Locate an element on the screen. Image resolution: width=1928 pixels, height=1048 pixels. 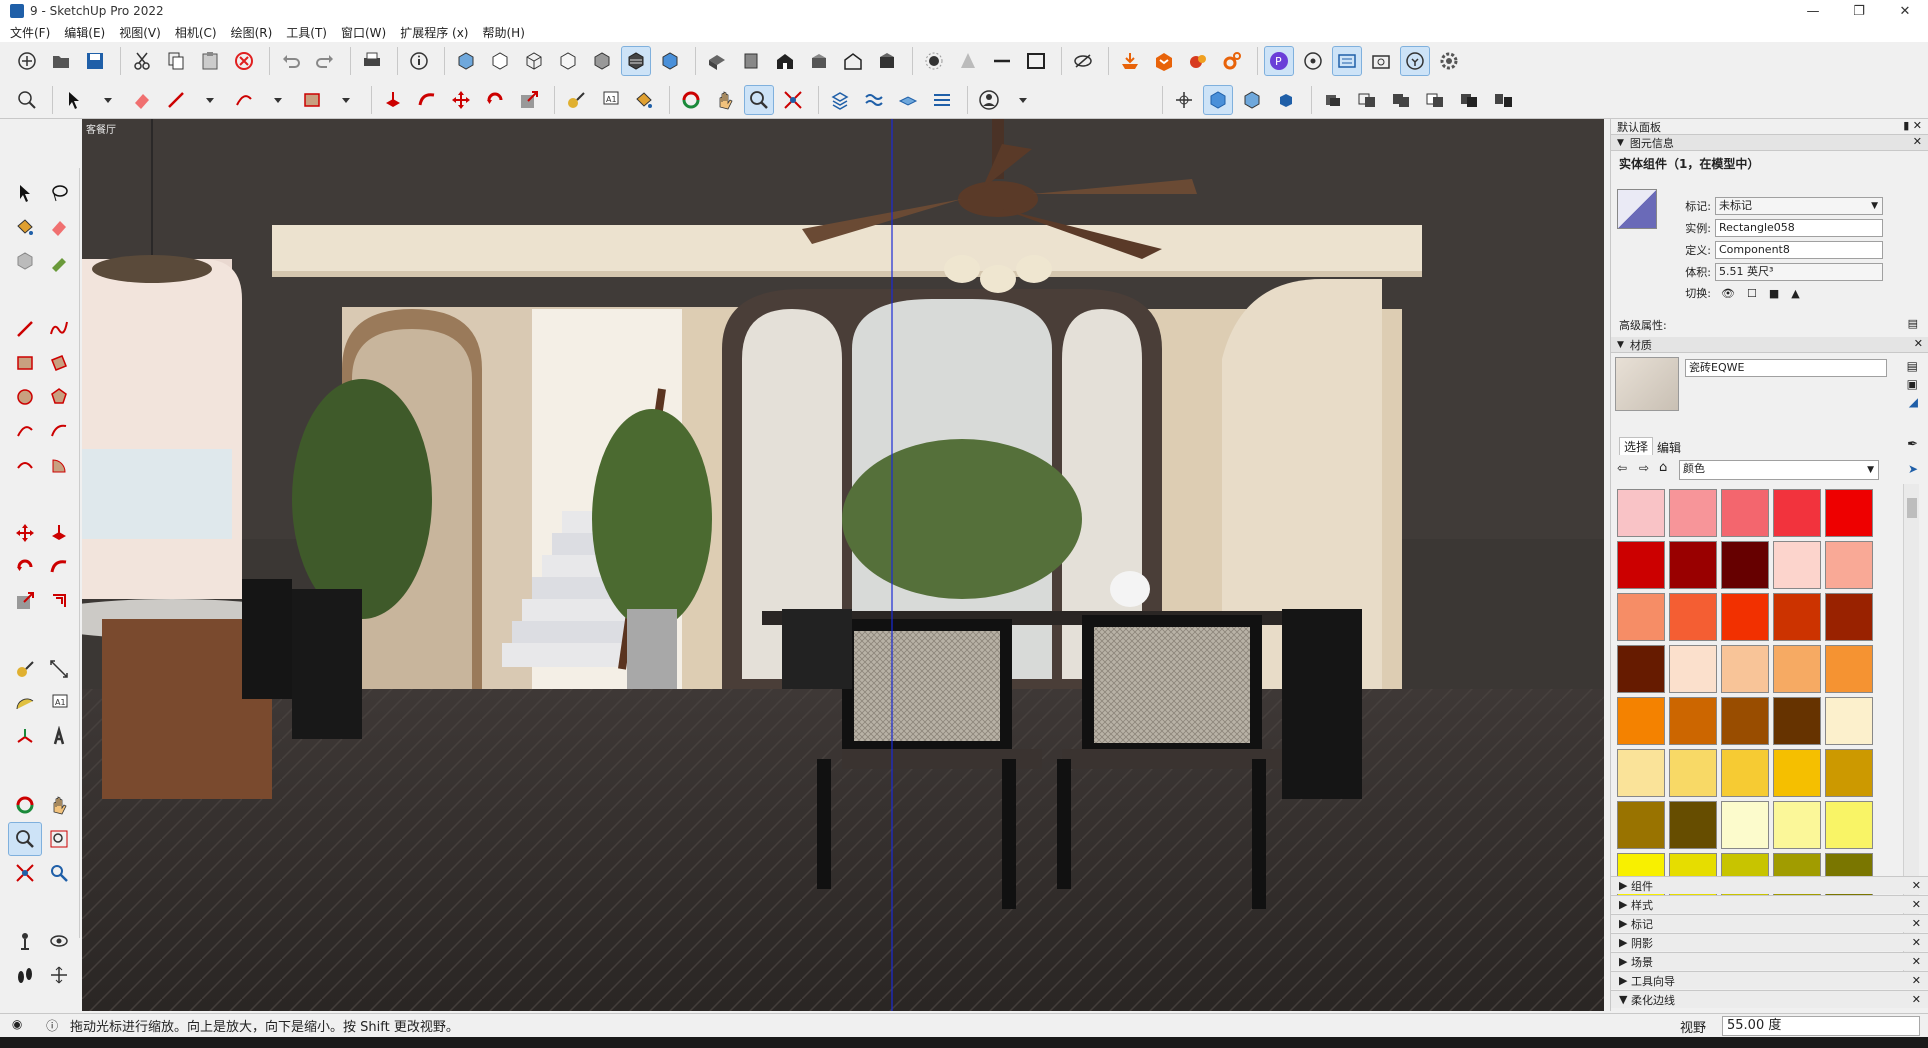
instance-input: Rectangle058 is located at coordinates (1799, 228).